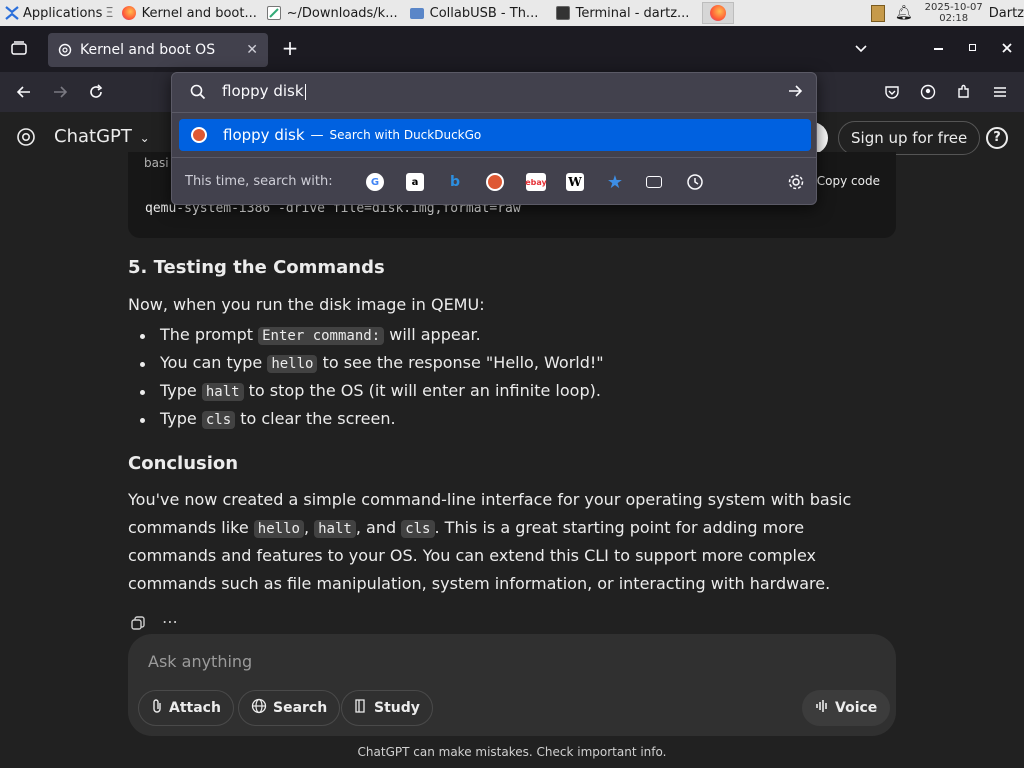  Describe the element at coordinates (26, 137) in the screenshot. I see `openai-logo-icon` at that location.